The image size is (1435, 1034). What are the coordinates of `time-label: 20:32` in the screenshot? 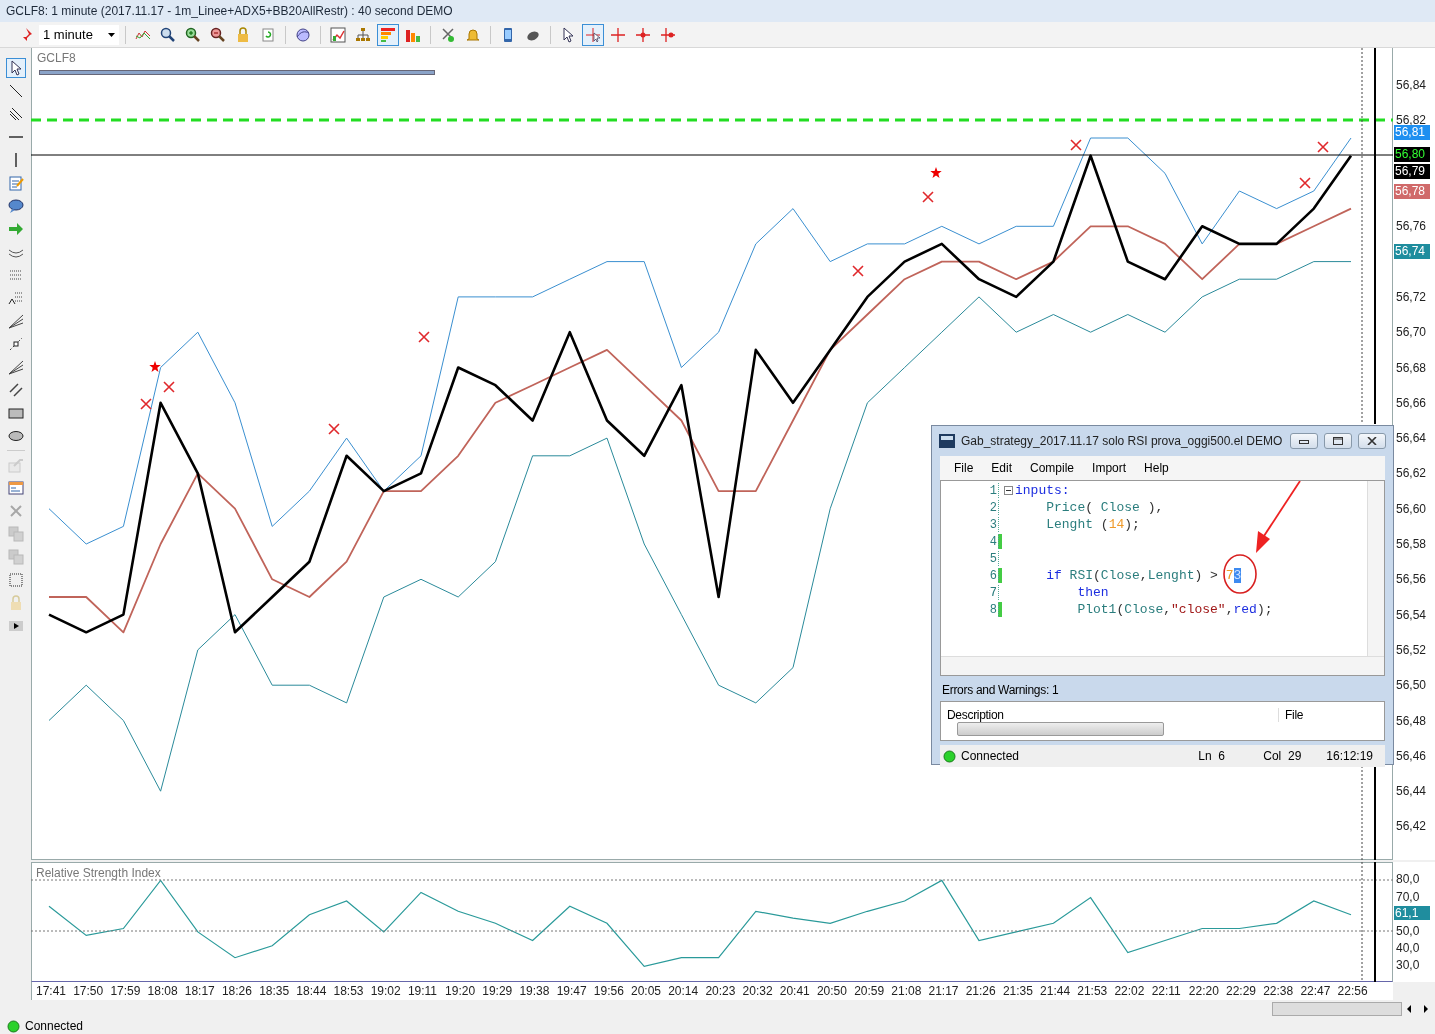 It's located at (758, 991).